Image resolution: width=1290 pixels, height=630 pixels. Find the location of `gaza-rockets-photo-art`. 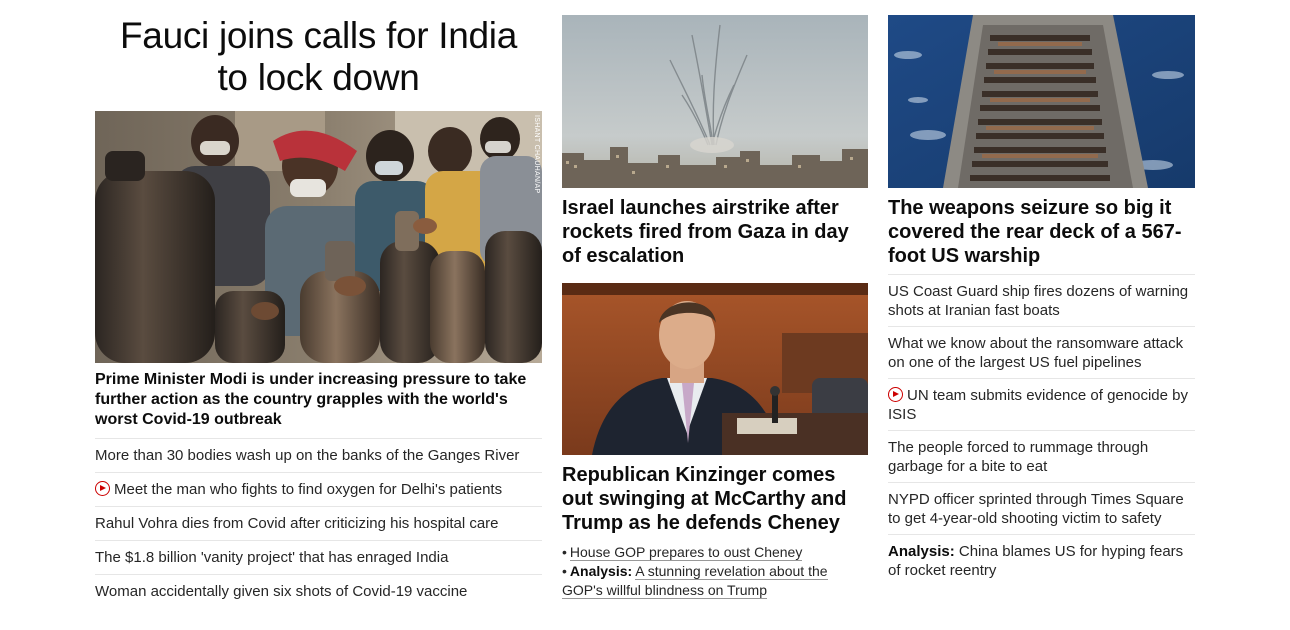

gaza-rockets-photo-art is located at coordinates (715, 101).